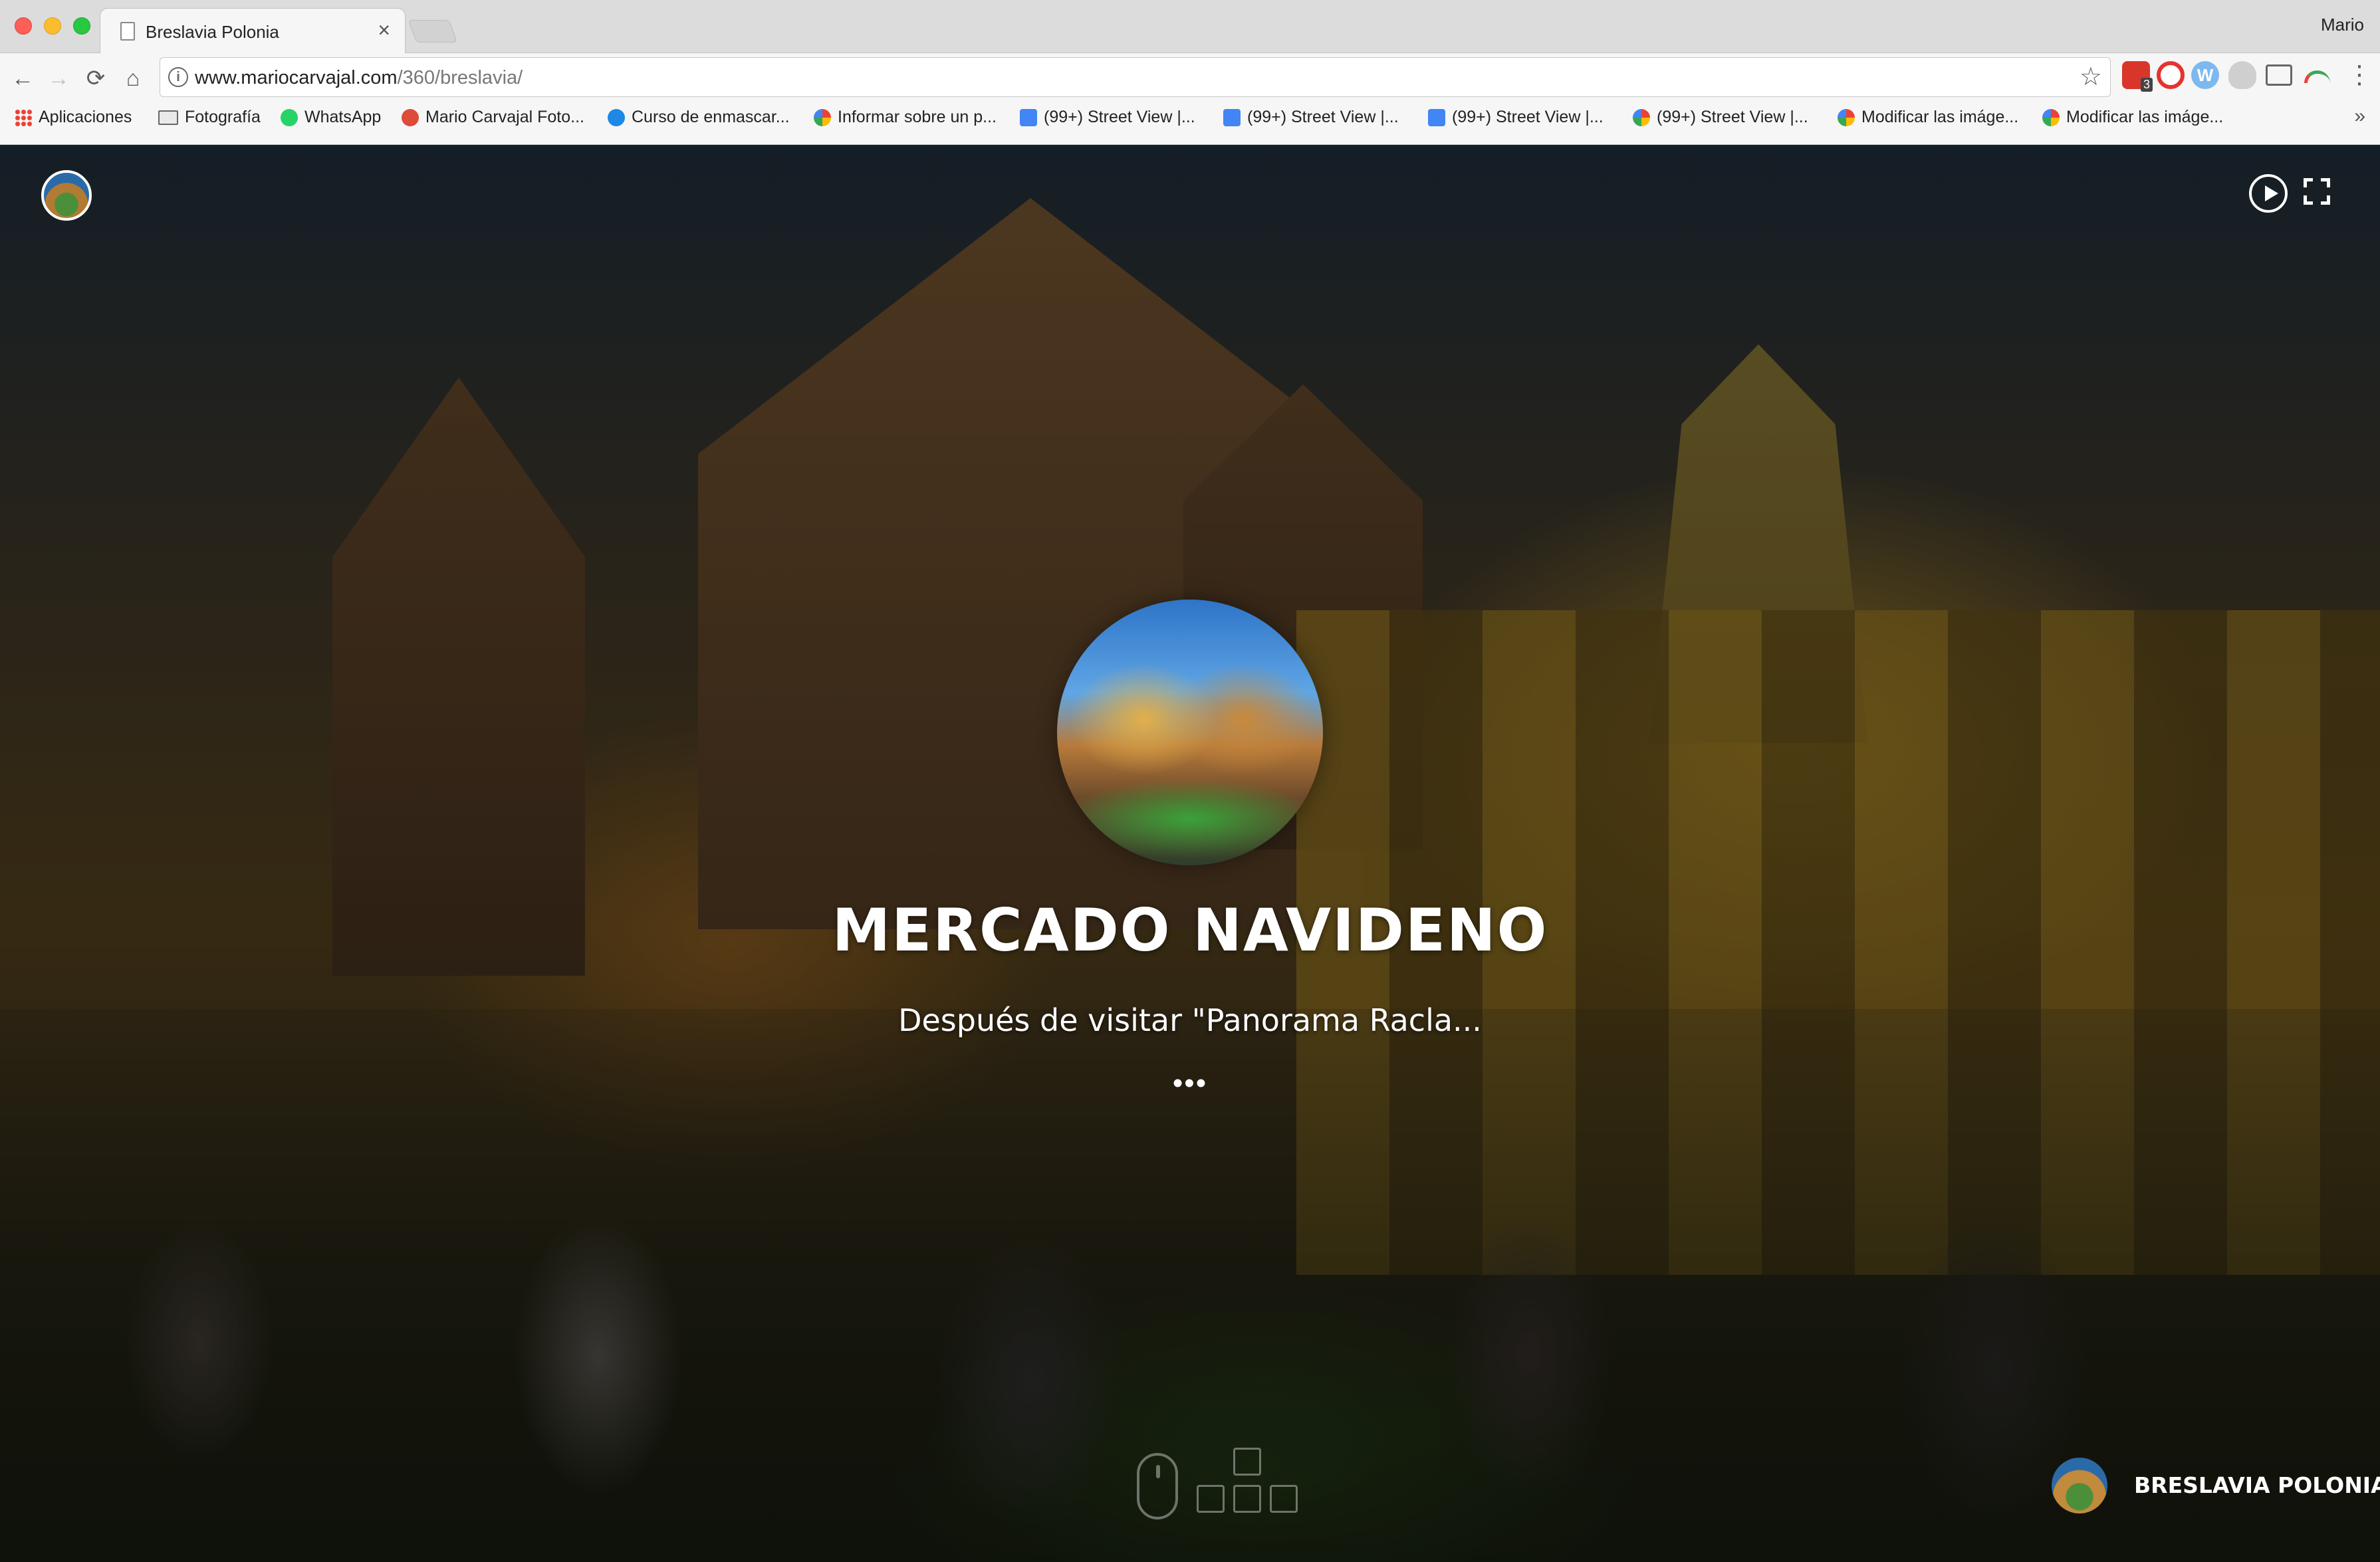  Describe the element at coordinates (384, 30) in the screenshot. I see `tab-close-icon: ×` at that location.